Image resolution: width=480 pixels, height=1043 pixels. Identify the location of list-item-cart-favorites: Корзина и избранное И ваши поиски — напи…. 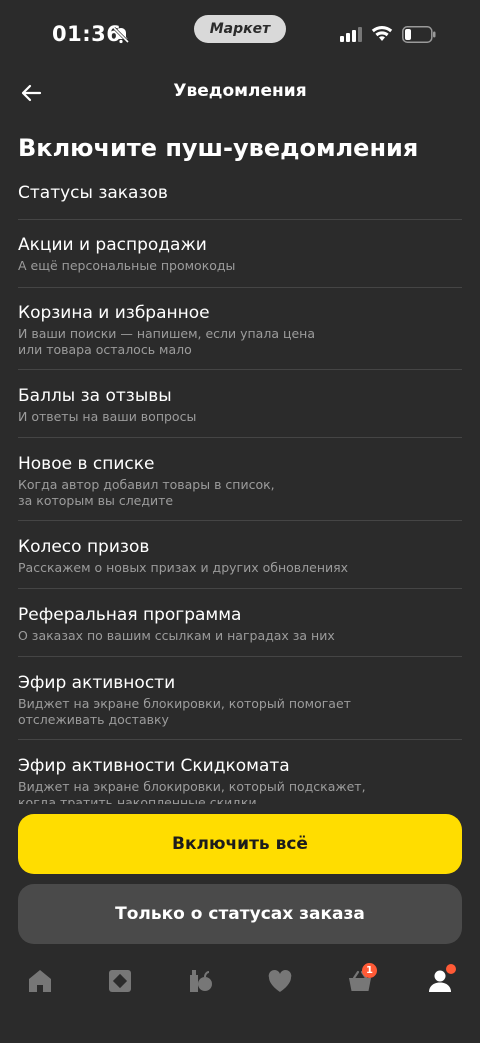
(240, 330).